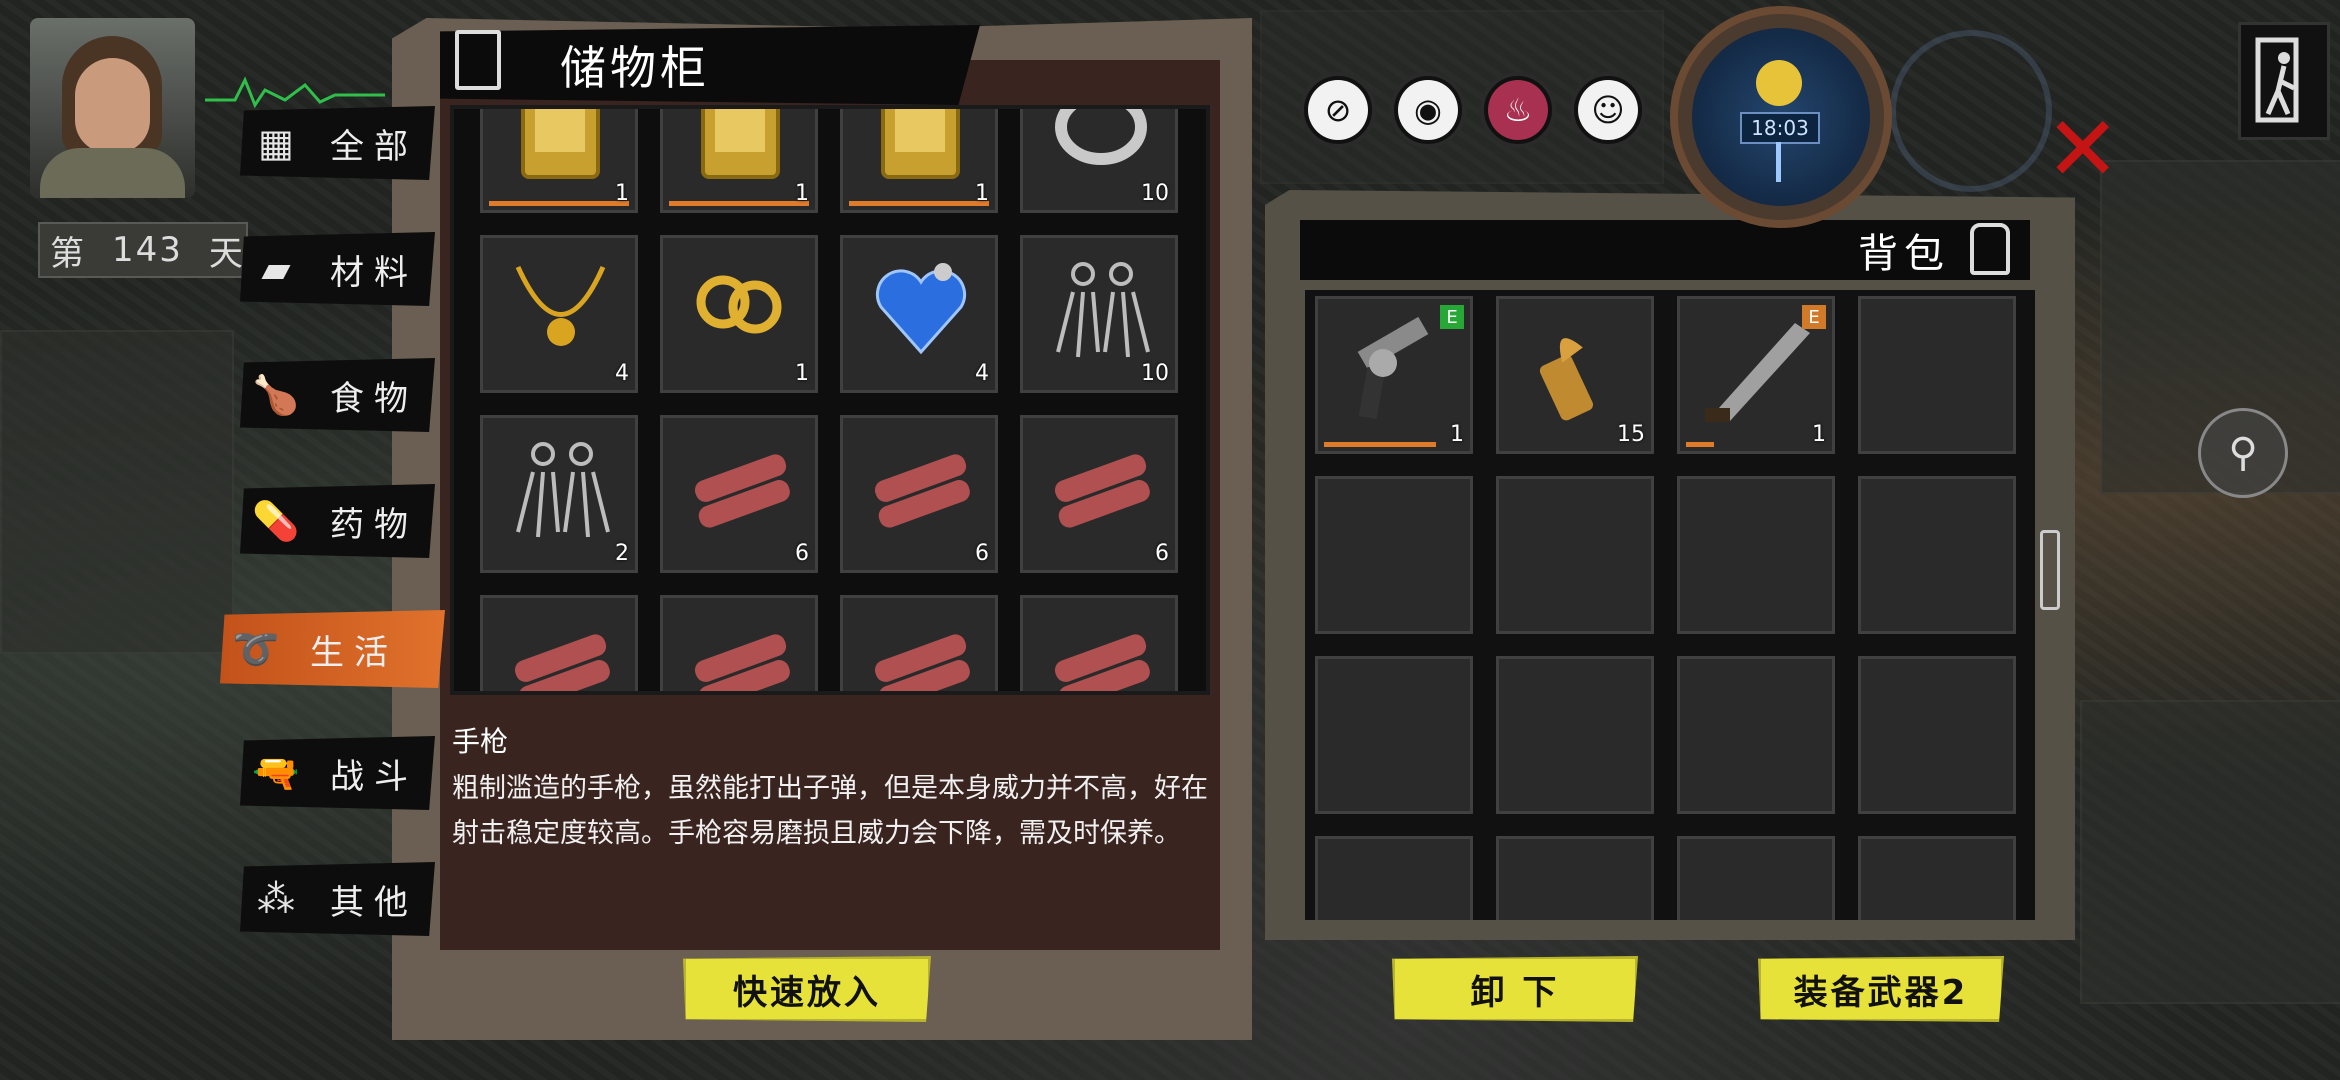 This screenshot has width=2340, height=1080. I want to click on exit-door-button, so click(2284, 81).